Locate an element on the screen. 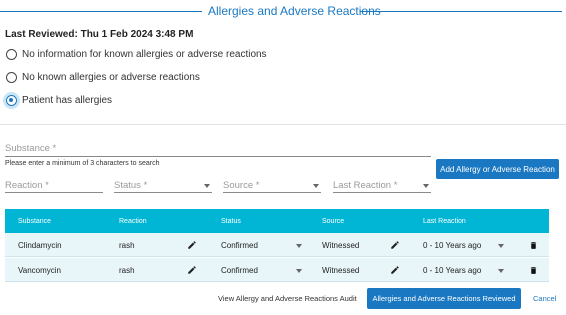 Image resolution: width=566 pixels, height=315 pixels. substance-input: Substance * is located at coordinates (30, 148).